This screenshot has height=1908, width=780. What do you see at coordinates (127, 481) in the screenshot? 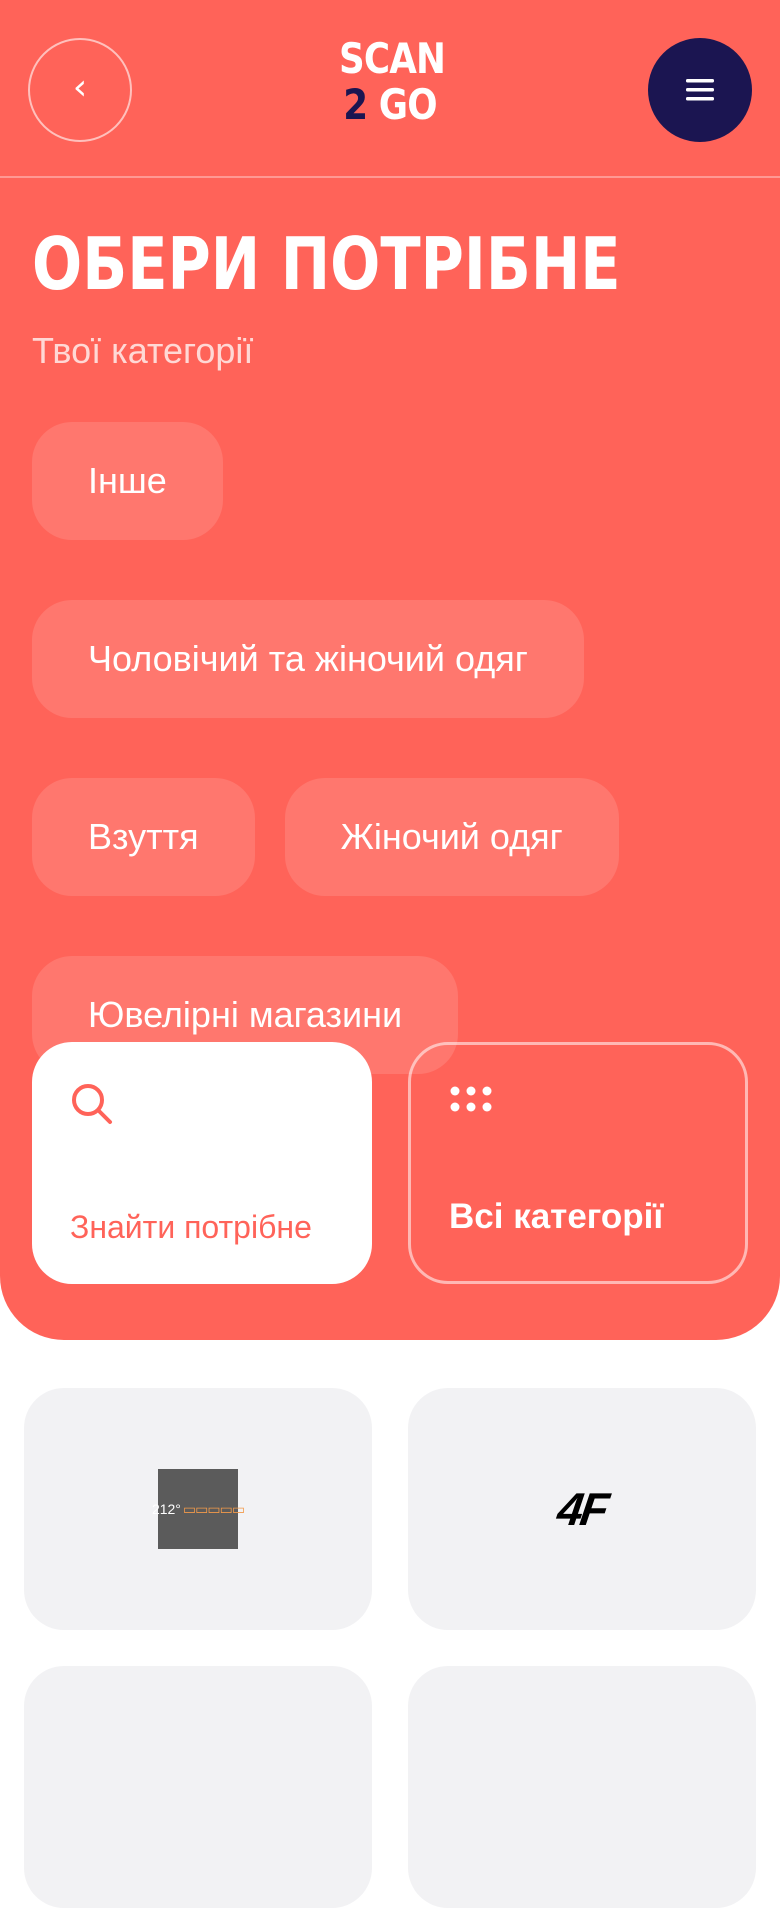
I see `category-chip-other: Інше` at bounding box center [127, 481].